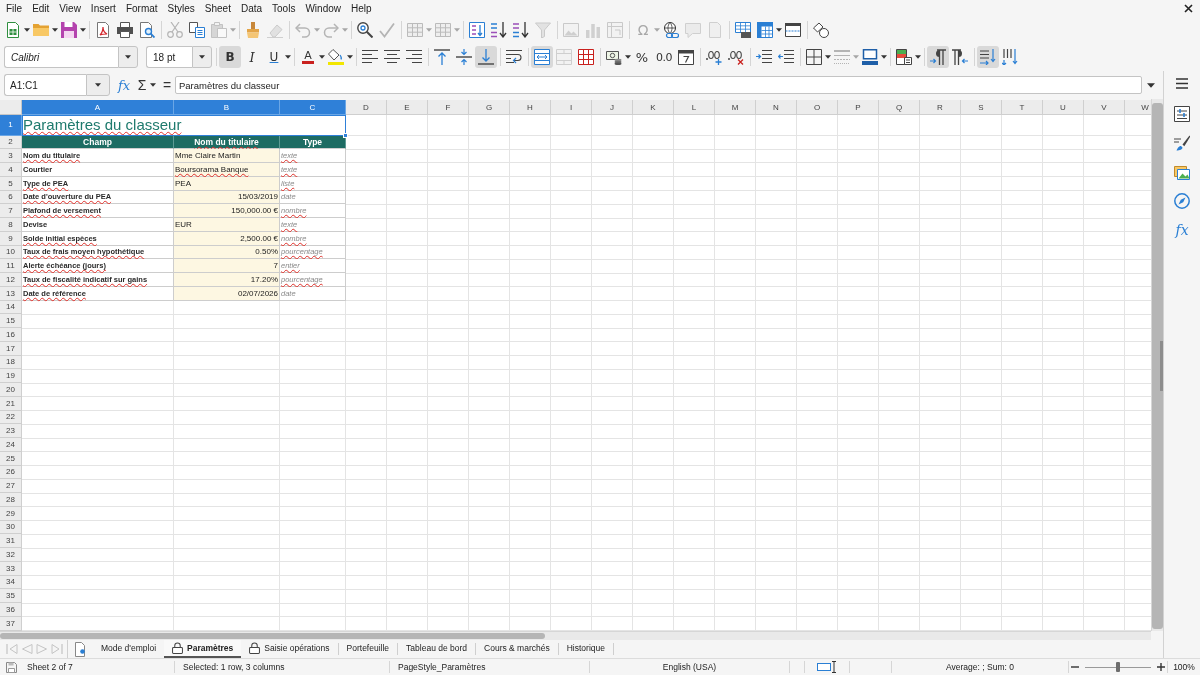 The height and width of the screenshot is (675, 1200). I want to click on row-header: 4, so click(11, 170).